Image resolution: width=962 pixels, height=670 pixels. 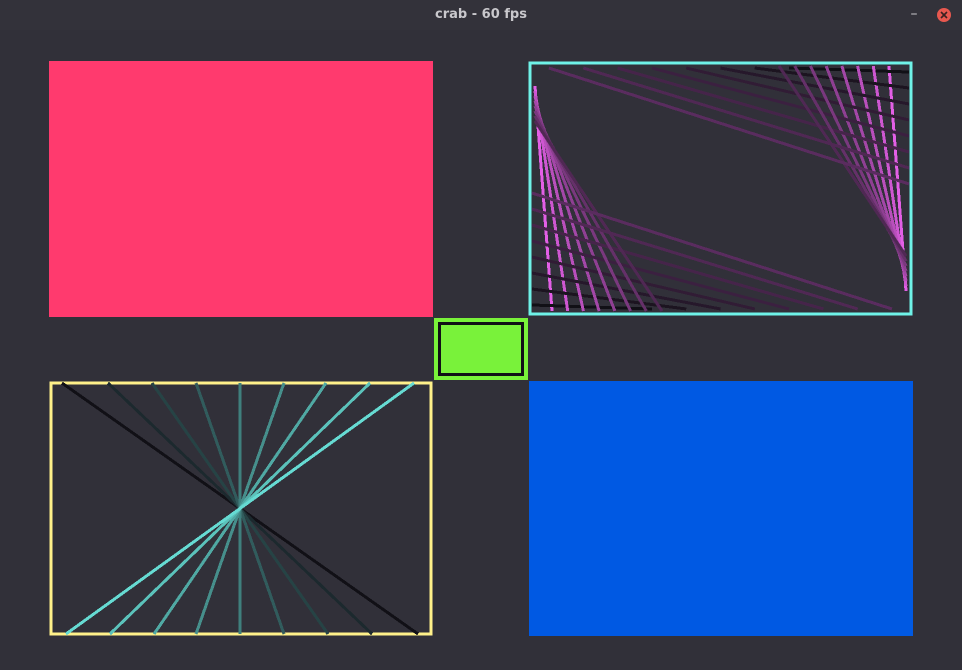 I want to click on fan-lines, so click(x=240, y=508).